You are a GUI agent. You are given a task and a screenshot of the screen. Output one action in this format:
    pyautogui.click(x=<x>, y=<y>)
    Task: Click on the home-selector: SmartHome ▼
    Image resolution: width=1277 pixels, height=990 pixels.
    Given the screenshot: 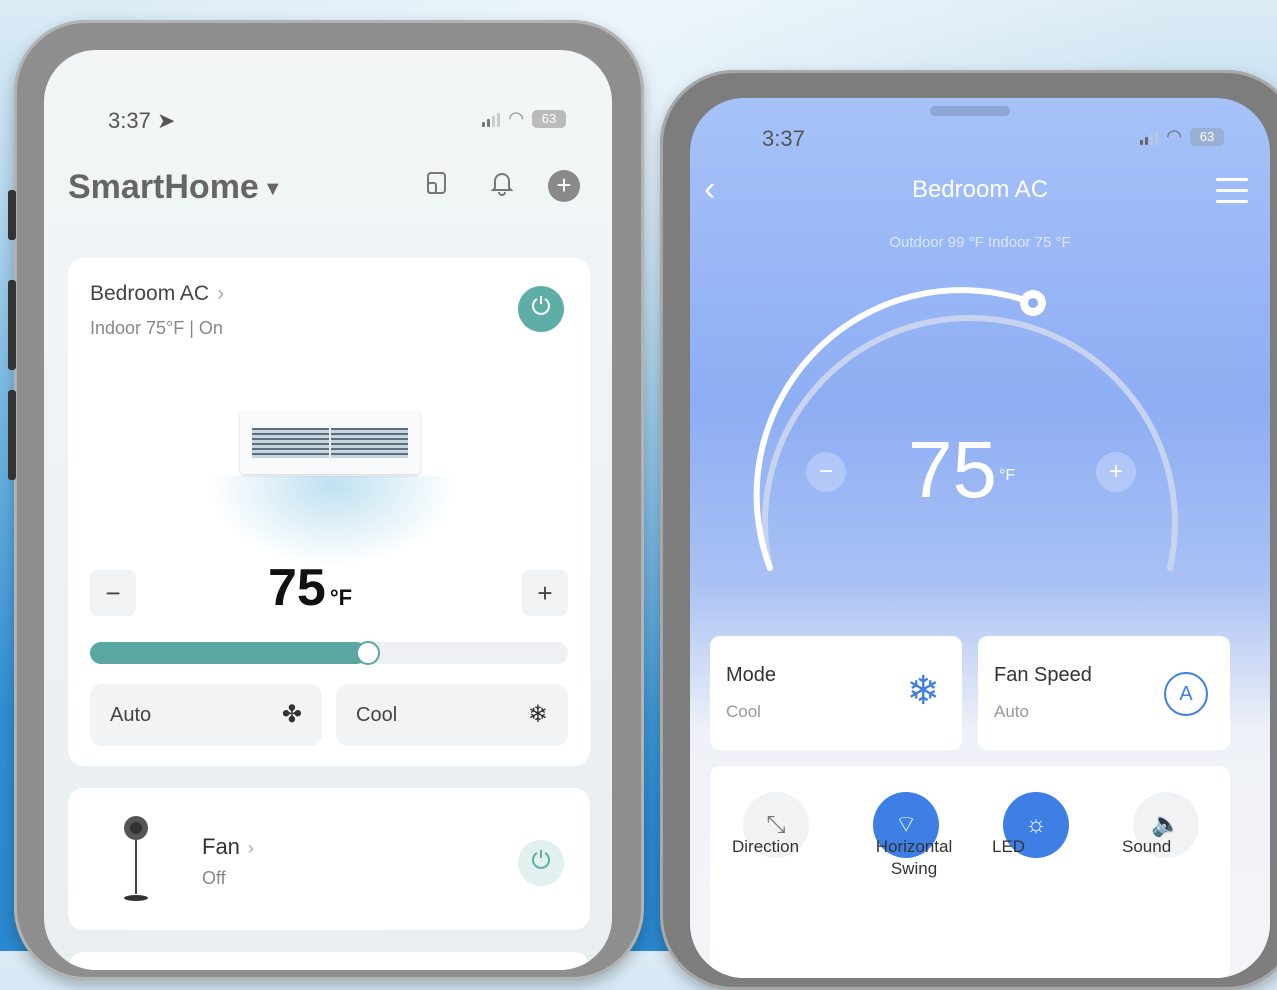 What is the action you would take?
    pyautogui.click(x=175, y=187)
    